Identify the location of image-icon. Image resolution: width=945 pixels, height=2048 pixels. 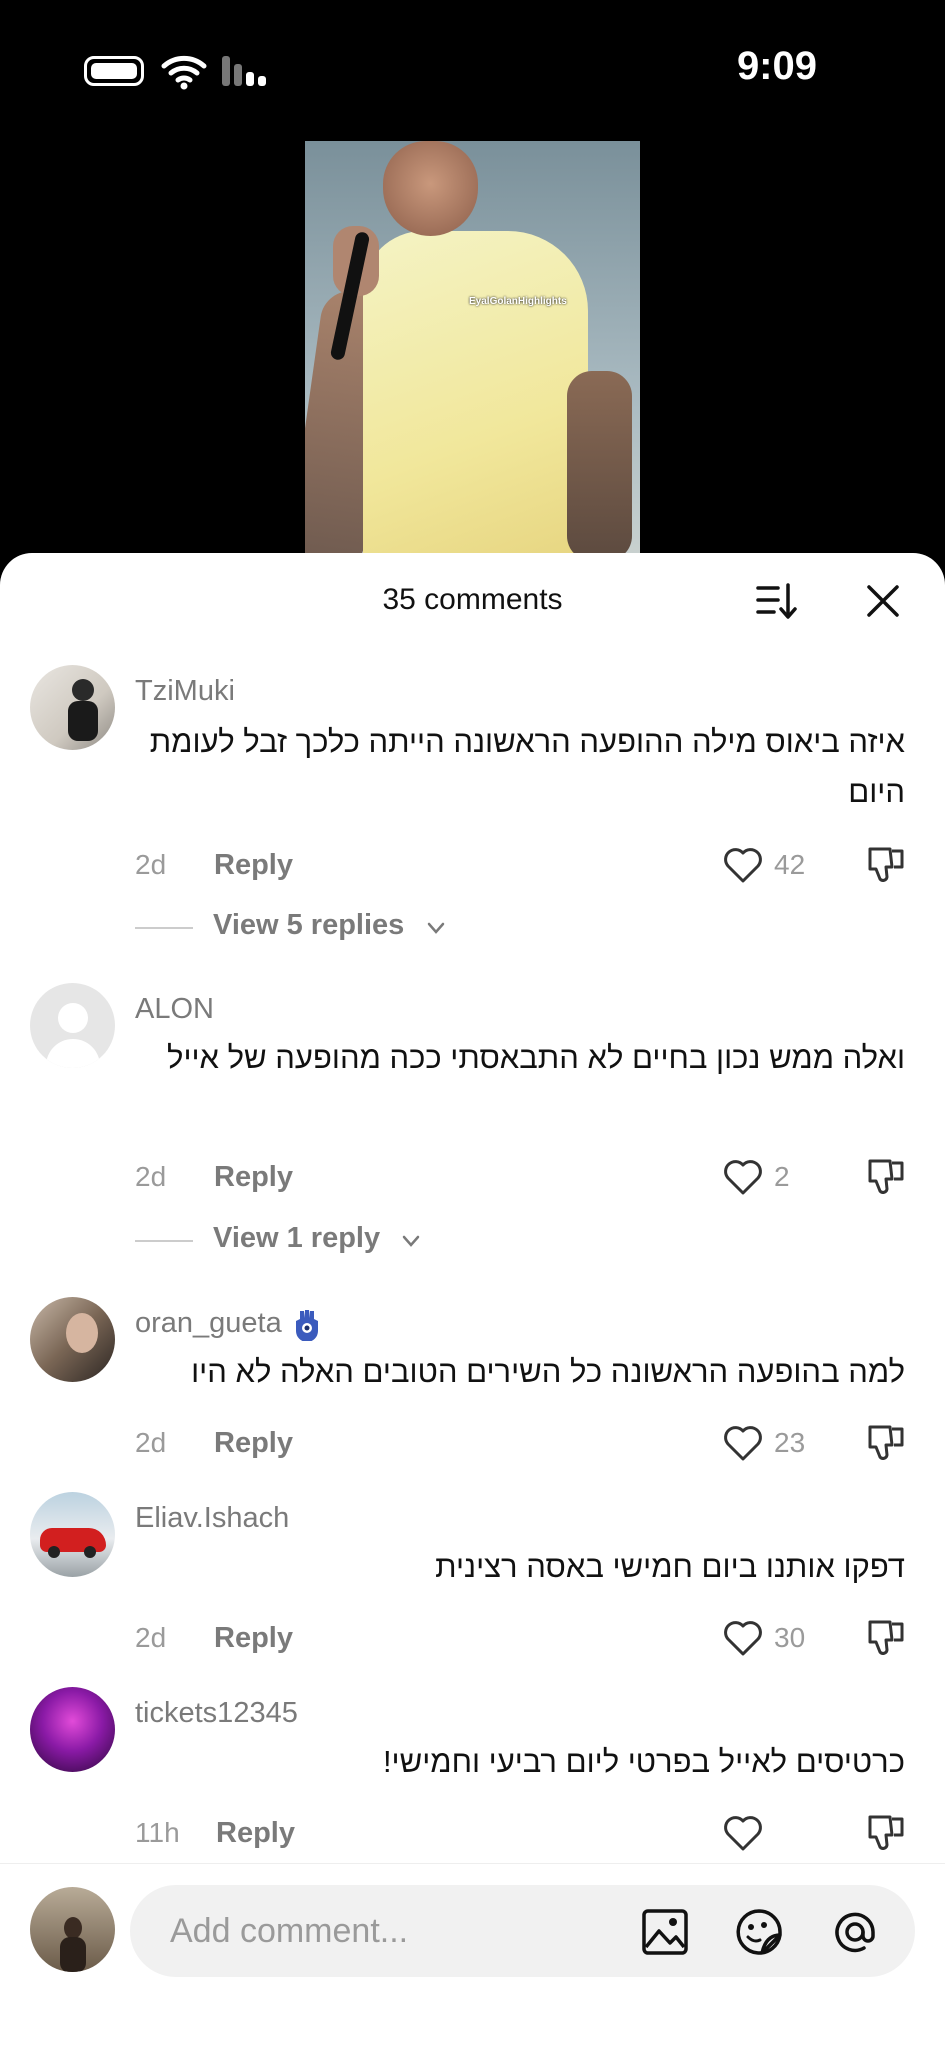
(665, 1932).